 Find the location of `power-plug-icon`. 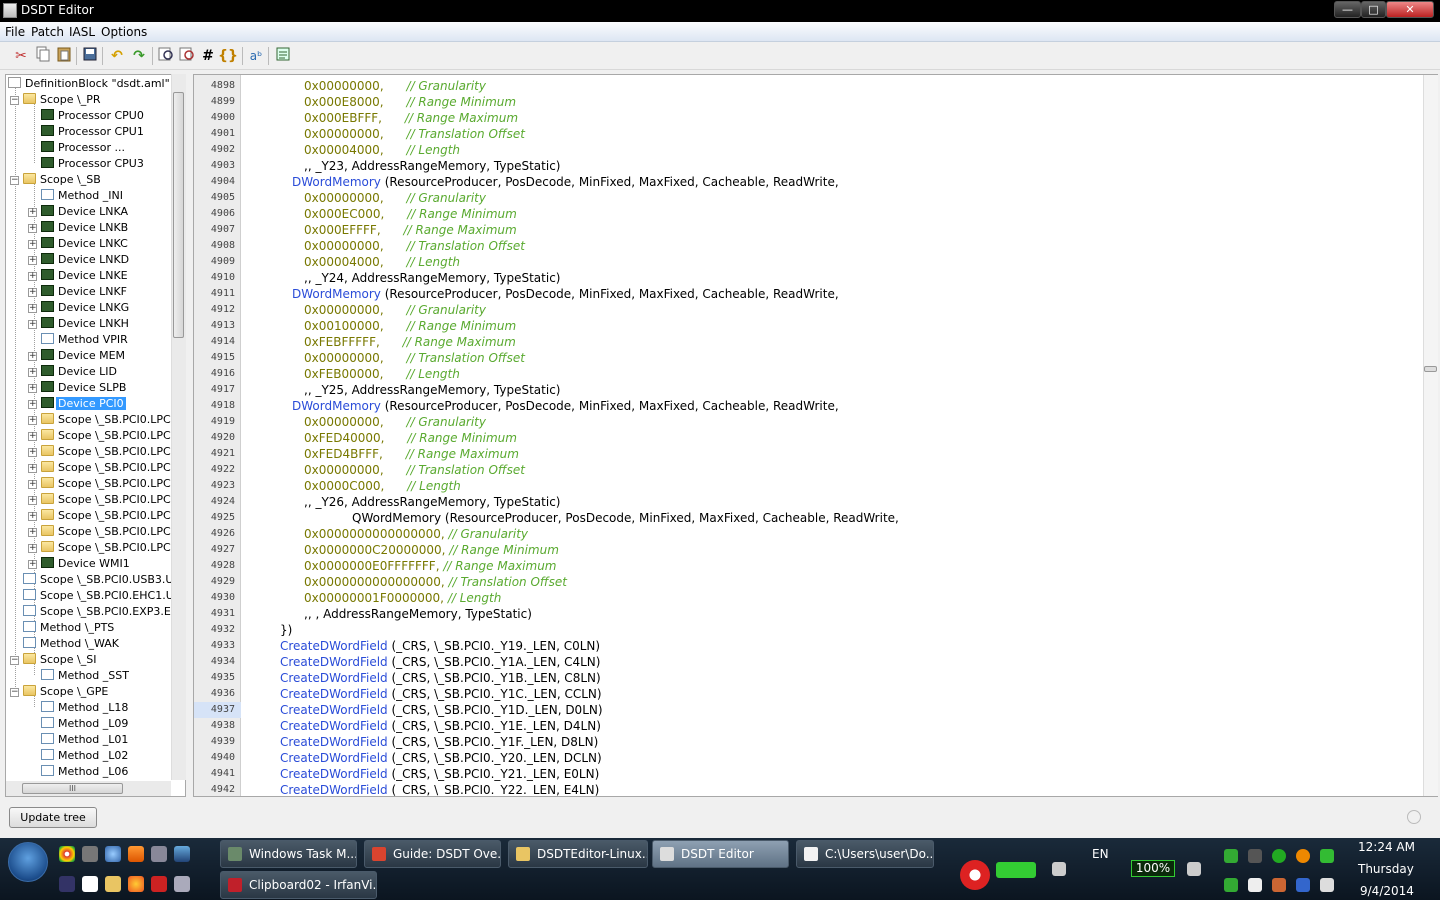

power-plug-icon is located at coordinates (1194, 869).